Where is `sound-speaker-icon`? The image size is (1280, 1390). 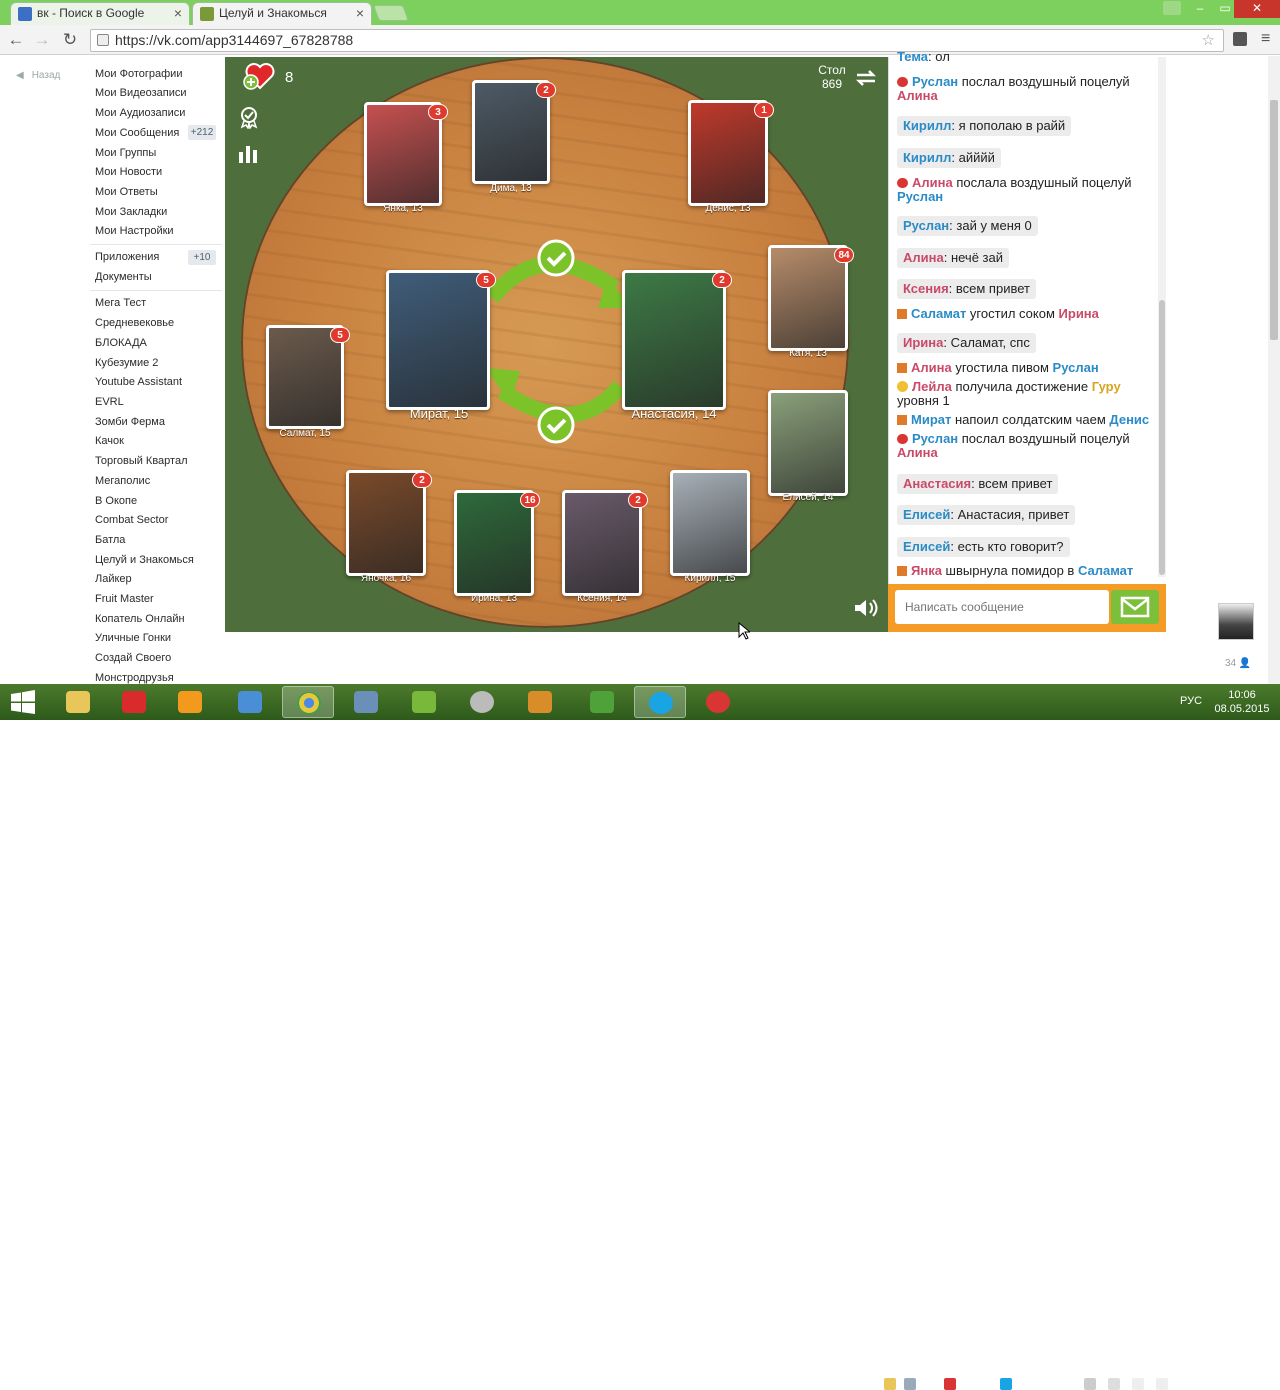 sound-speaker-icon is located at coordinates (866, 609).